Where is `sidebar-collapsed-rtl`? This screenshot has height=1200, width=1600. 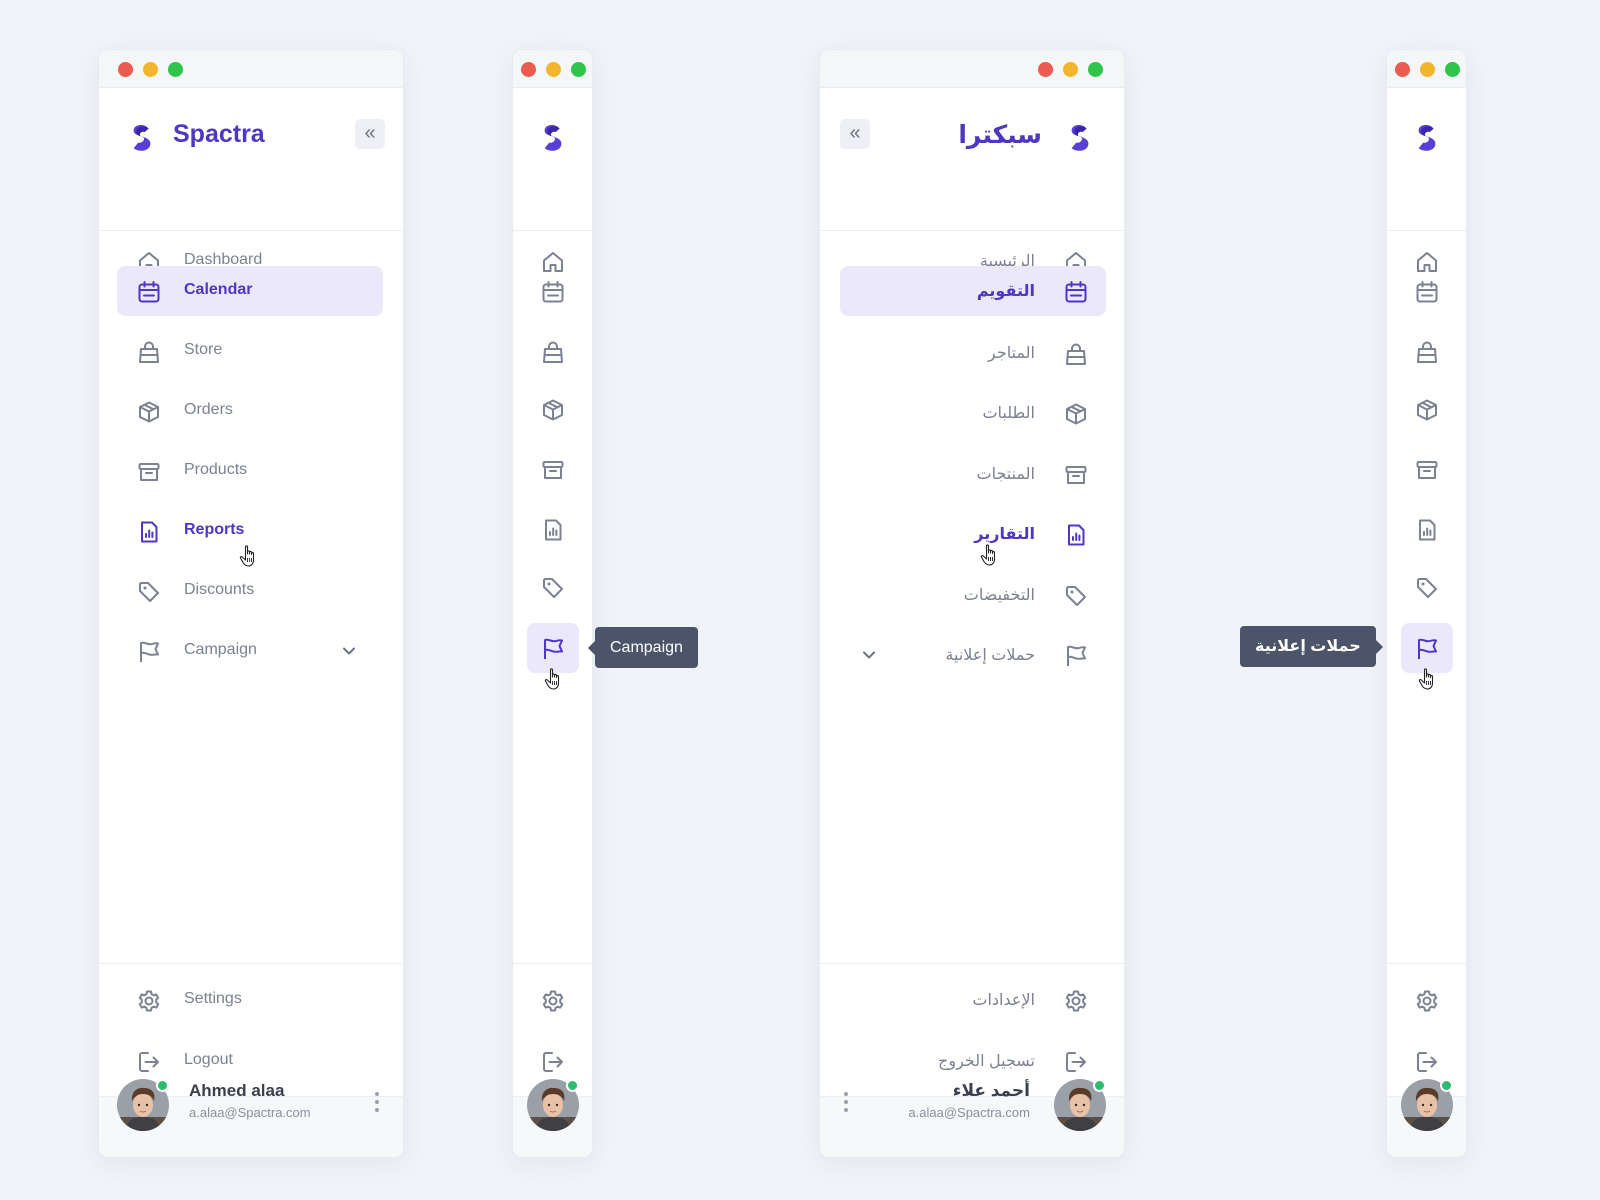
sidebar-collapsed-rtl is located at coordinates (1426, 603).